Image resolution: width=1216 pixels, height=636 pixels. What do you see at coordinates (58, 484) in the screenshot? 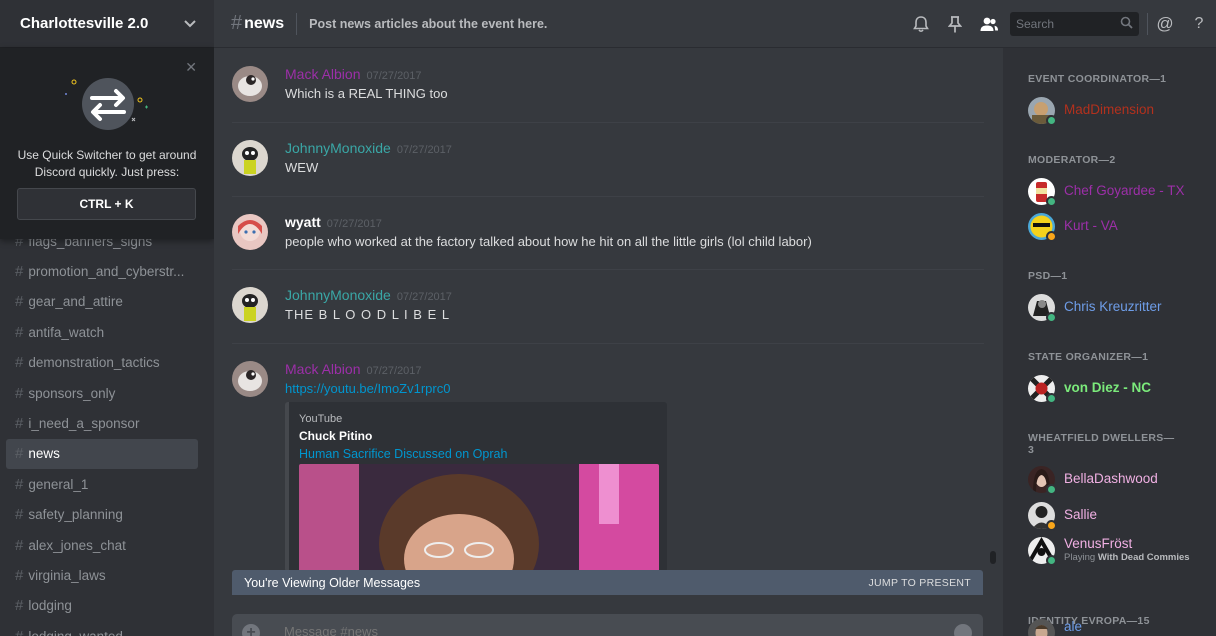
I see `channel-name: general_1` at bounding box center [58, 484].